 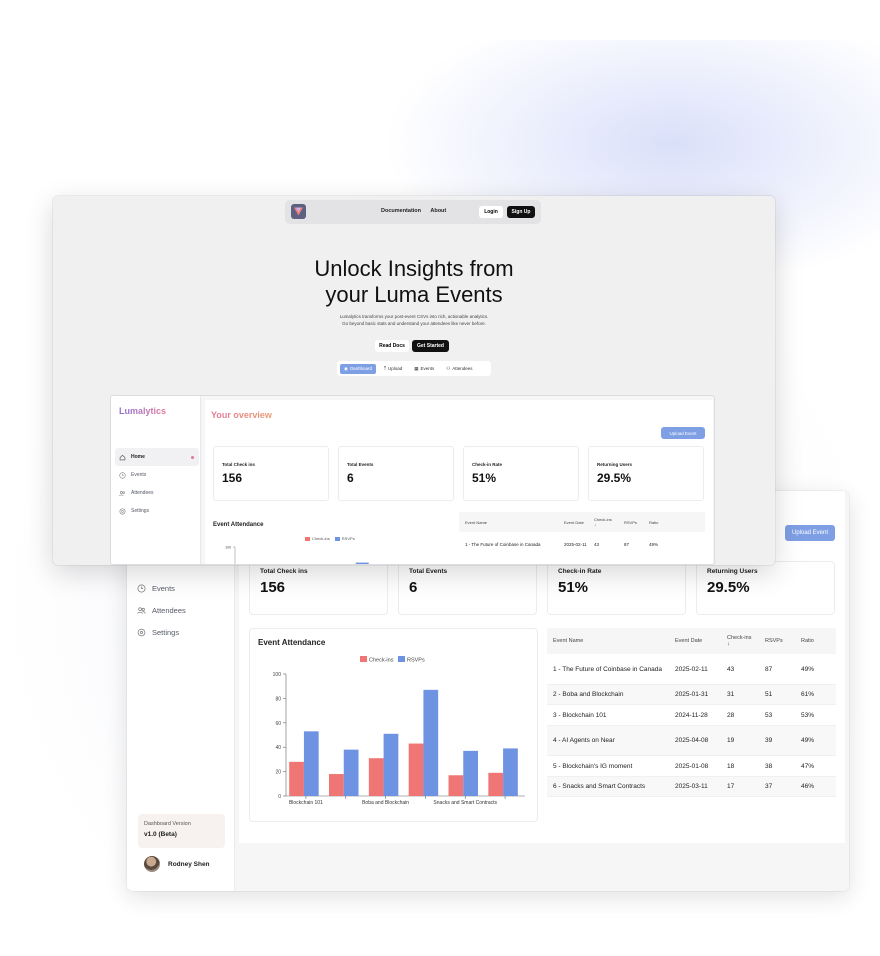 What do you see at coordinates (279, 797) in the screenshot?
I see `y-tick-label: 0` at bounding box center [279, 797].